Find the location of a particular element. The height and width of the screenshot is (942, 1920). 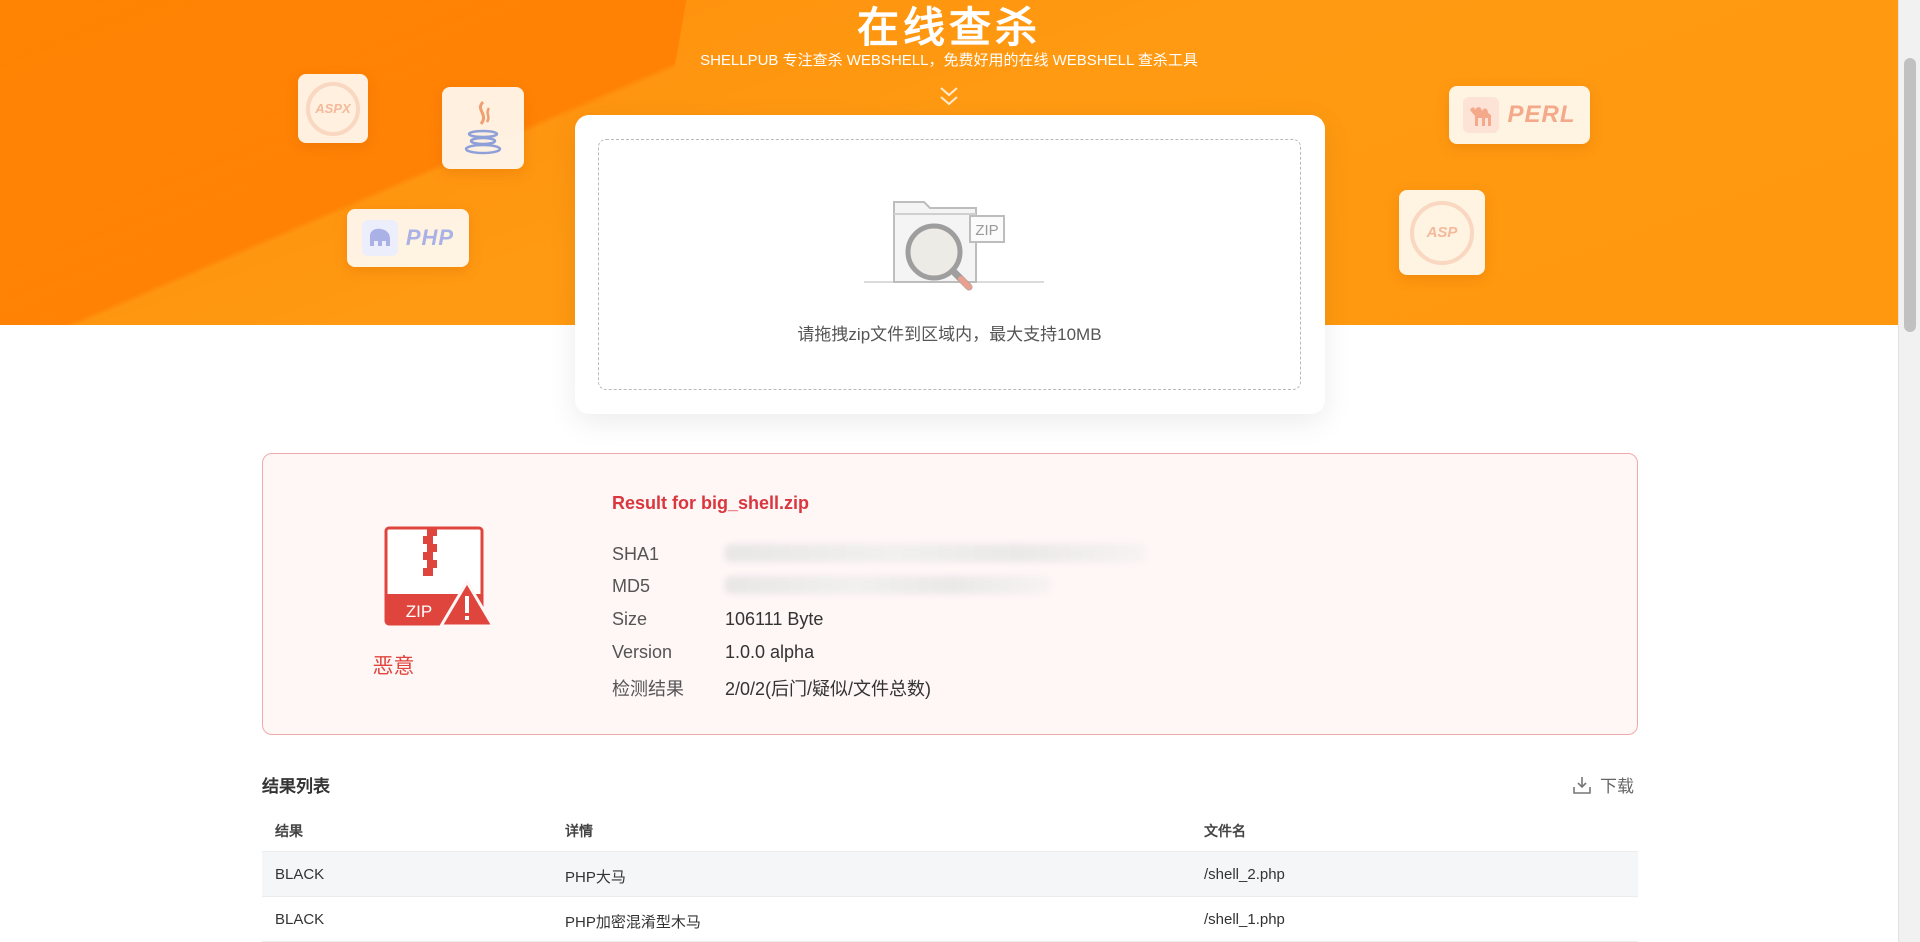

download-button: 下载 is located at coordinates (1603, 784).